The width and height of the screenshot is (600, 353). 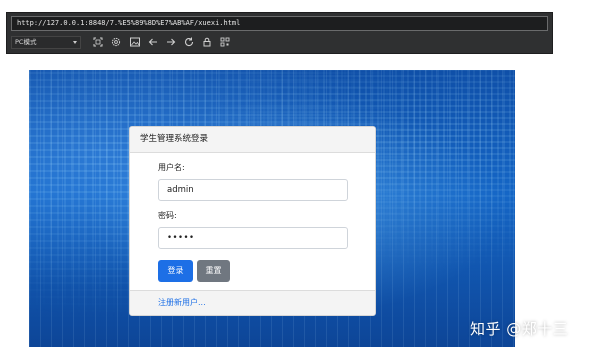 What do you see at coordinates (98, 42) in the screenshot?
I see `screenshot-icon` at bounding box center [98, 42].